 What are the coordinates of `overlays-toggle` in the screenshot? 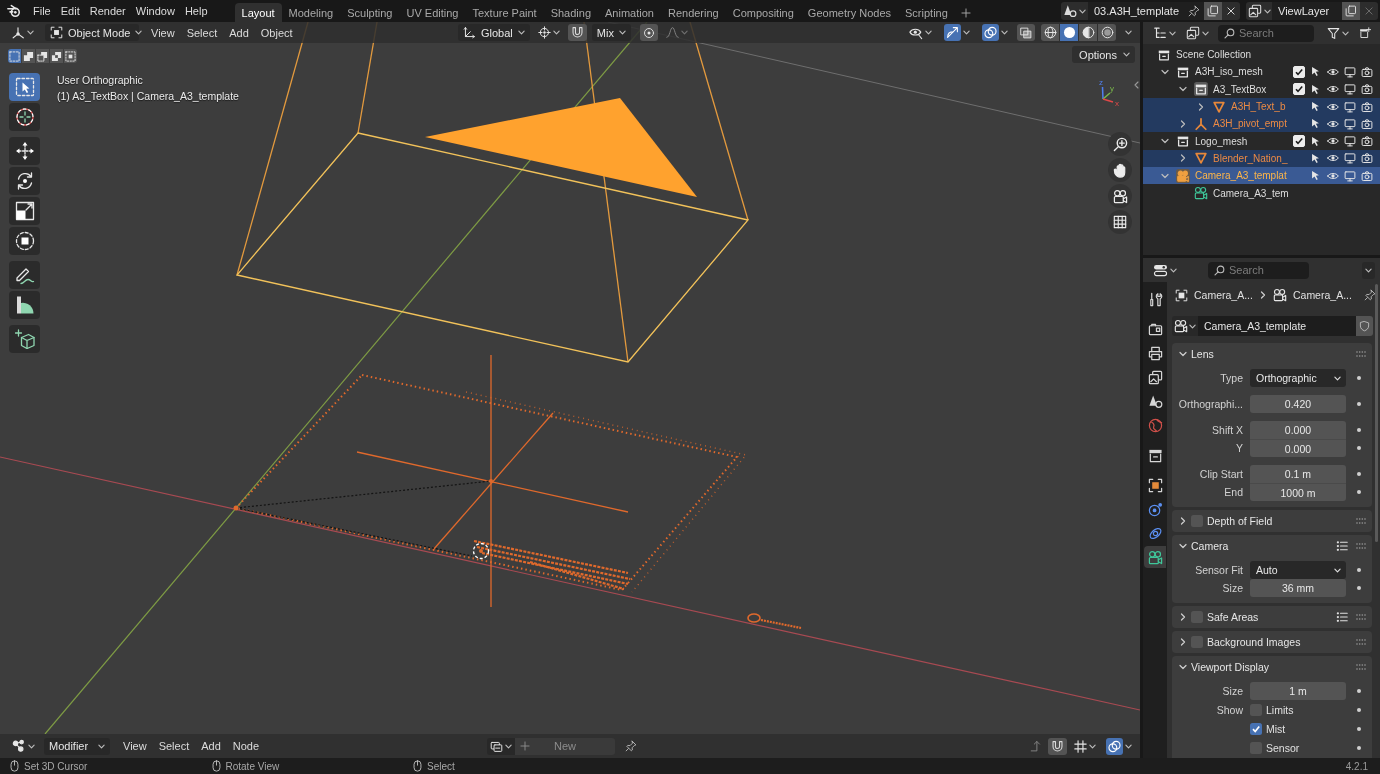 It's located at (990, 32).